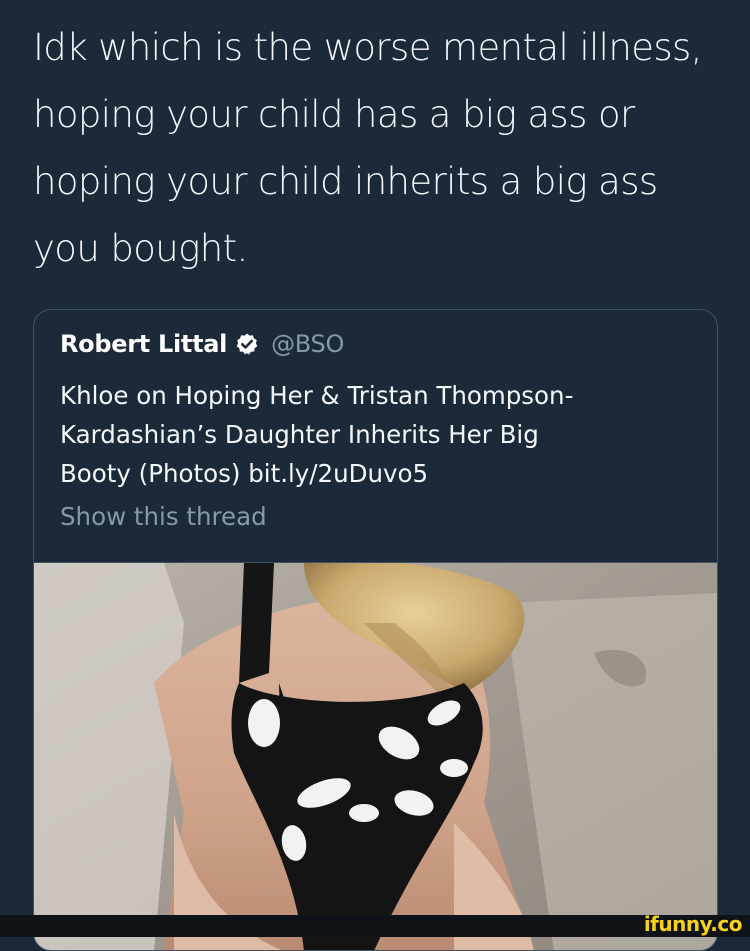 This screenshot has height=951, width=750. I want to click on verified-badge-icon, so click(247, 344).